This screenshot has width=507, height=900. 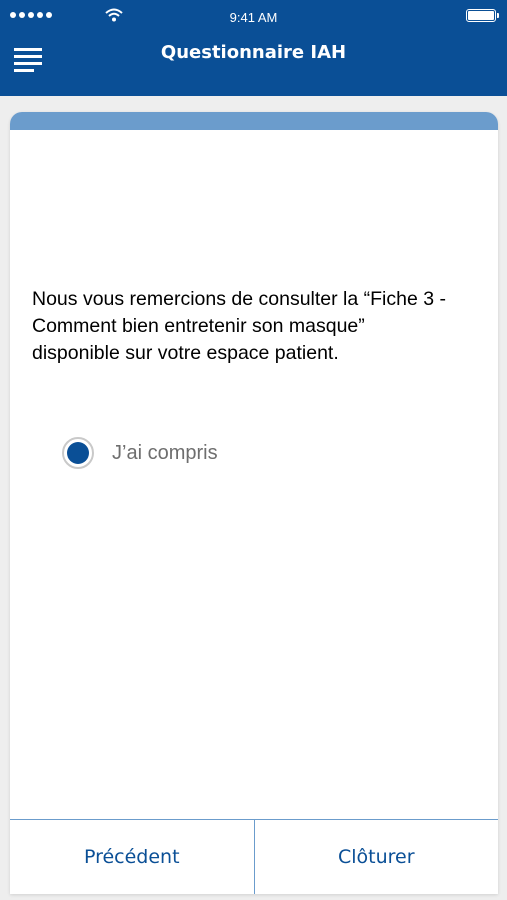 I want to click on status-time: 9:41 AM, so click(x=253, y=17).